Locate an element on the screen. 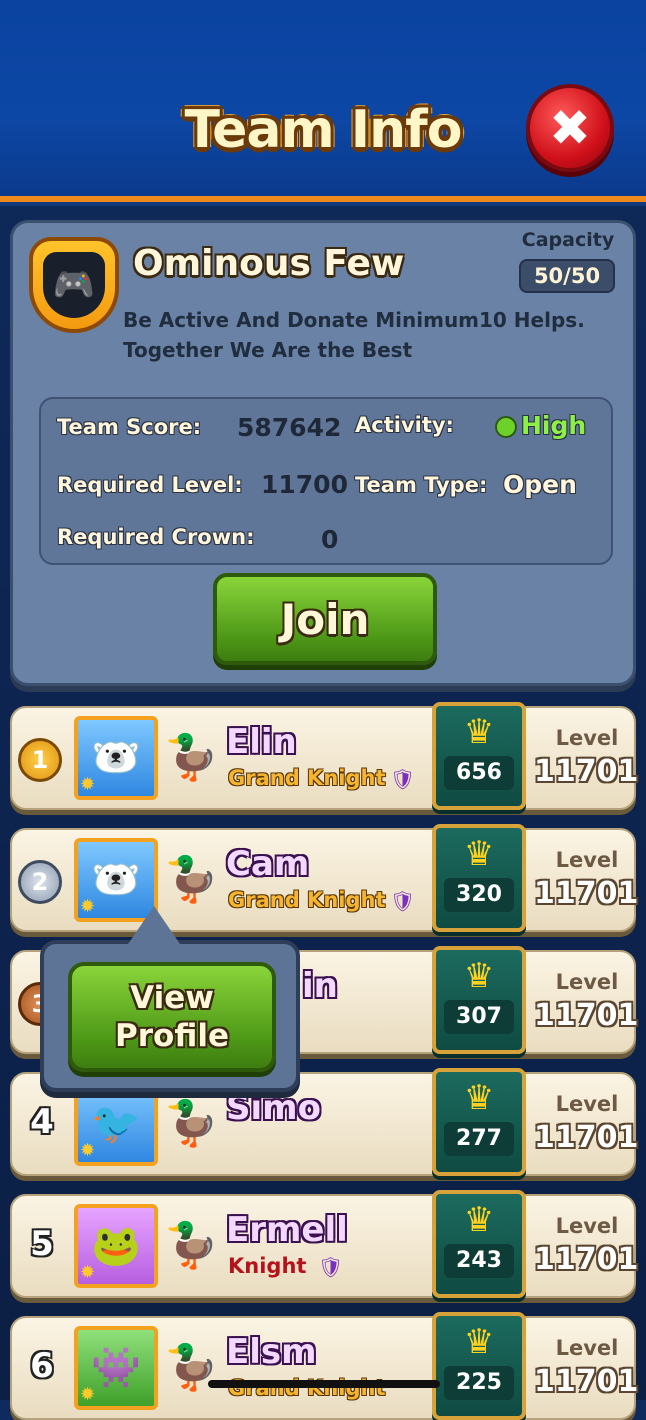 The width and height of the screenshot is (646, 1420). crown-count: 656 is located at coordinates (479, 773).